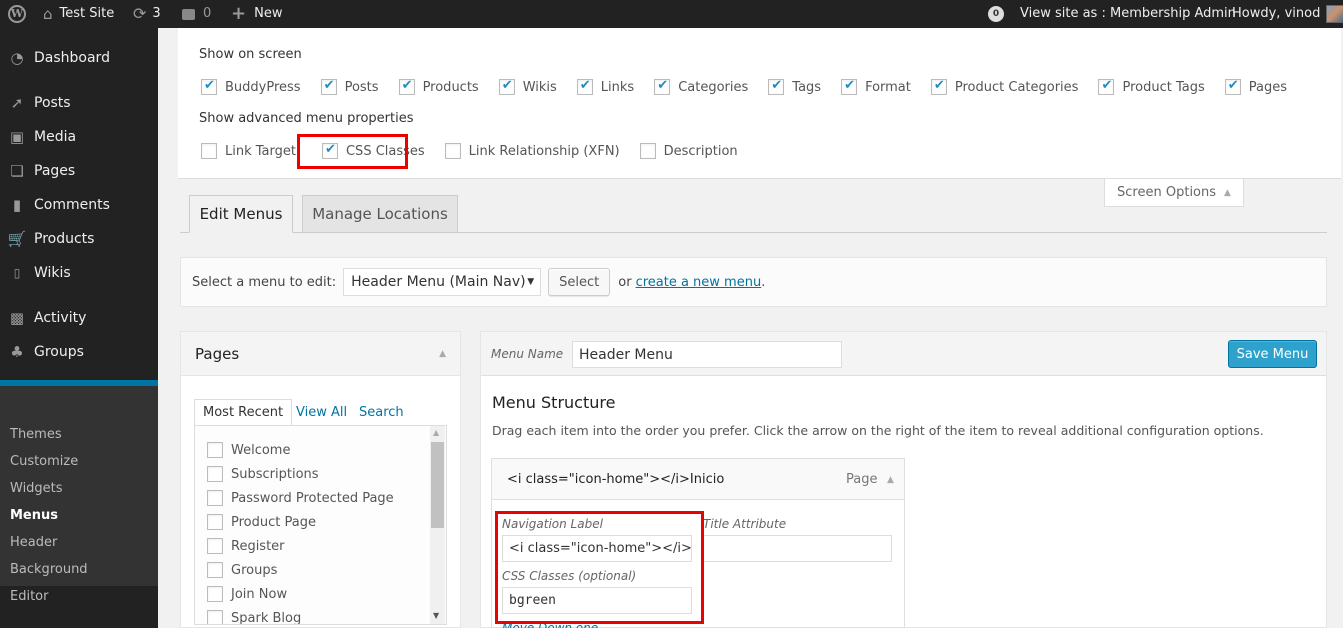 Image resolution: width=1343 pixels, height=628 pixels. What do you see at coordinates (312, 498) in the screenshot?
I see `page-item-label: Password Protected Page` at bounding box center [312, 498].